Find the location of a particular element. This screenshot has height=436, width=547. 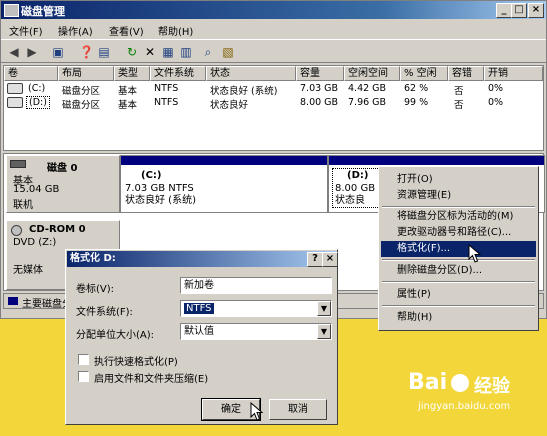

col-volume: 卷 is located at coordinates (31, 73).